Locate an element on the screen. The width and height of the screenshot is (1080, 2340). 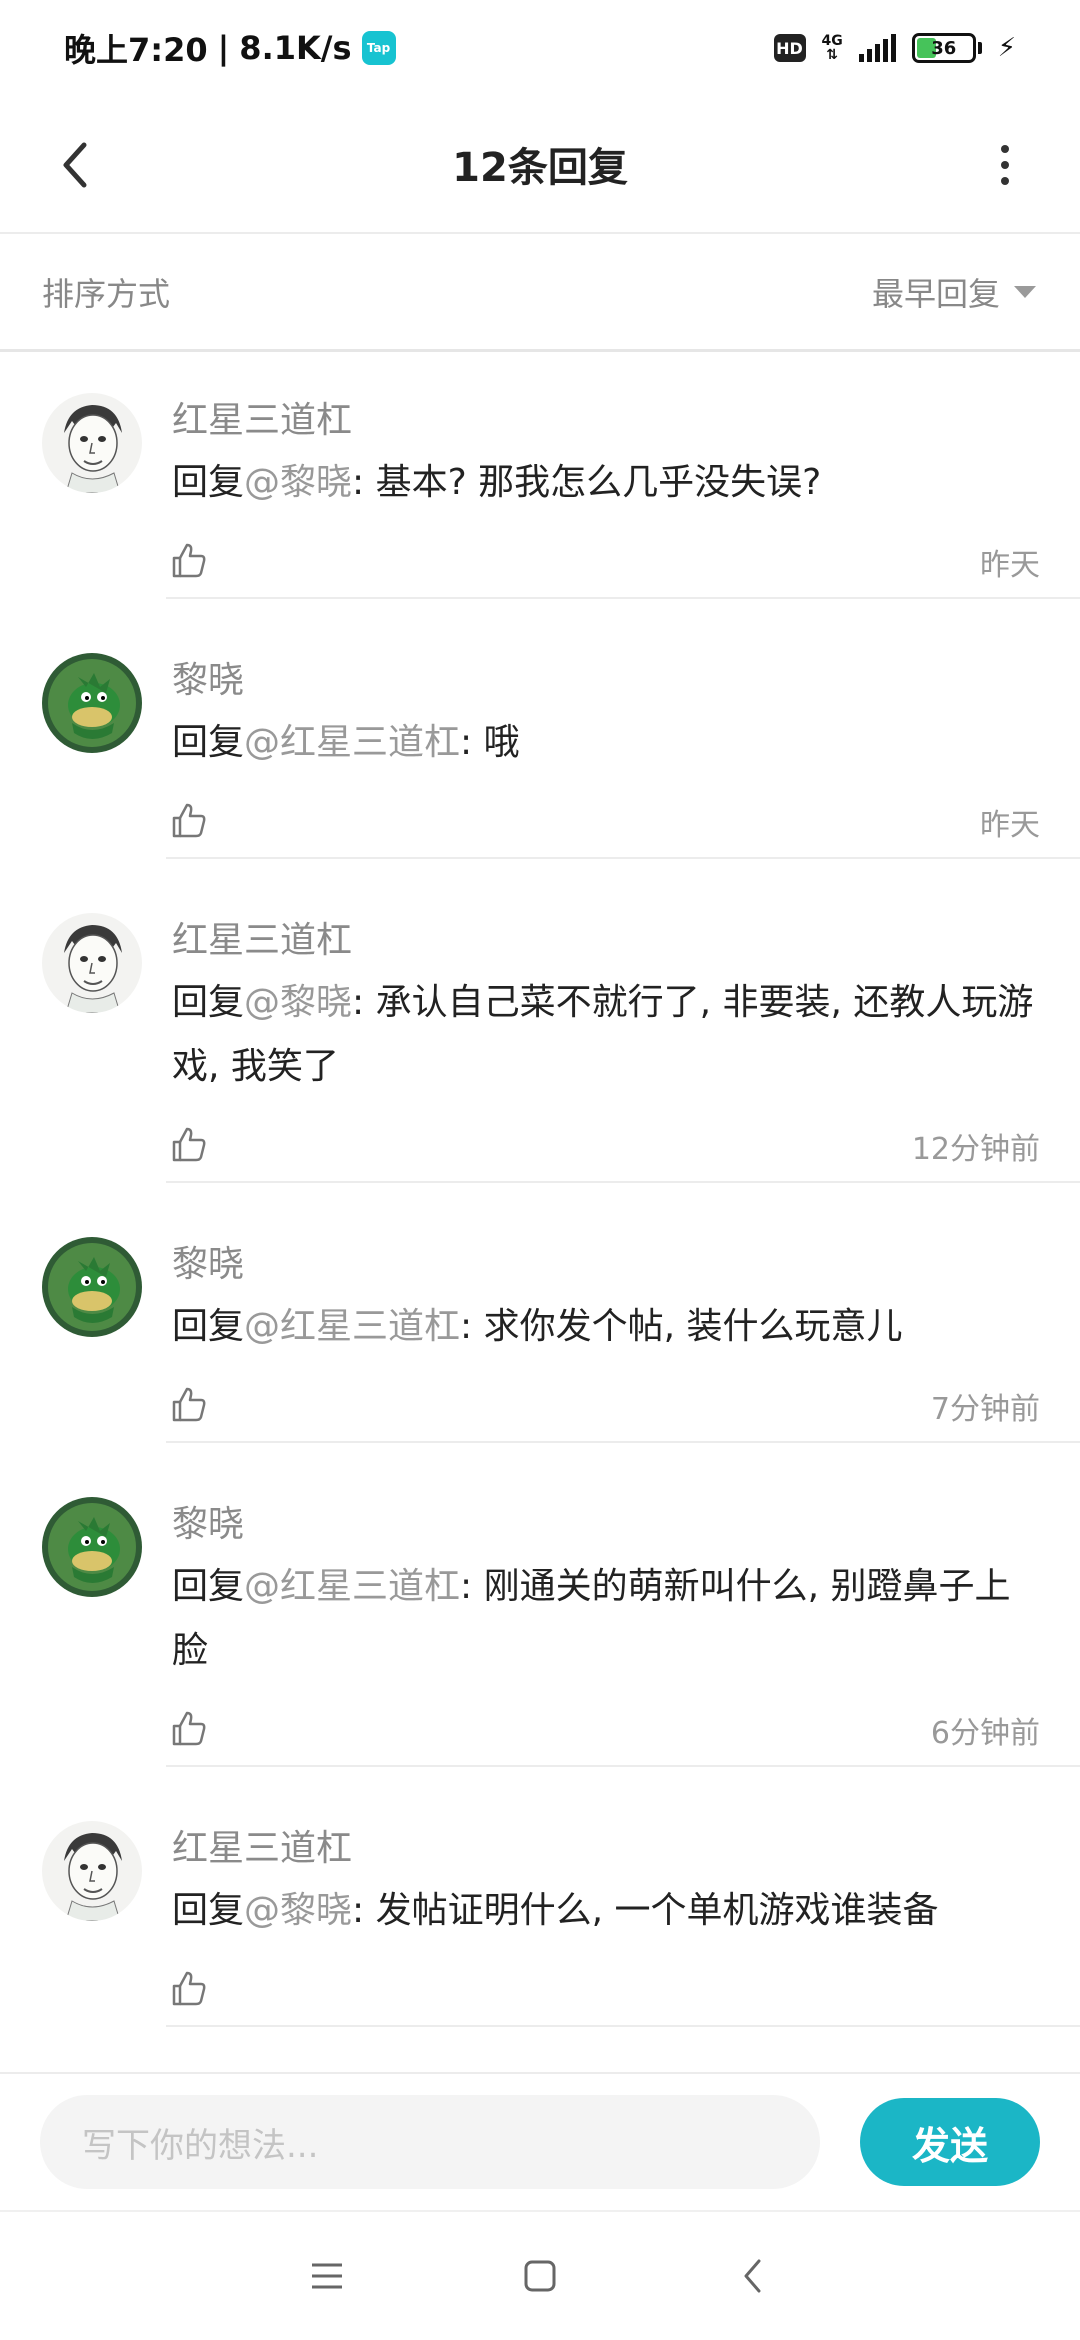
reply-text: 回复@黎晓: 发帖证明什么, 一个单机游戏谁装备 is located at coordinates (606, 1911).